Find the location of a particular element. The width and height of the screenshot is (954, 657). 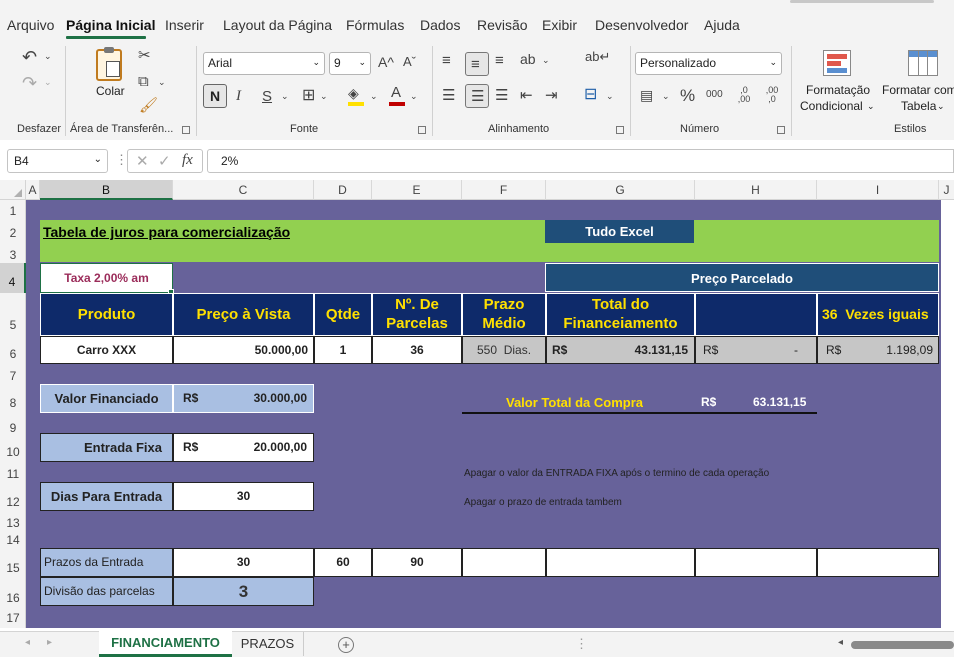

paste-label: Colar is located at coordinates (110, 91).